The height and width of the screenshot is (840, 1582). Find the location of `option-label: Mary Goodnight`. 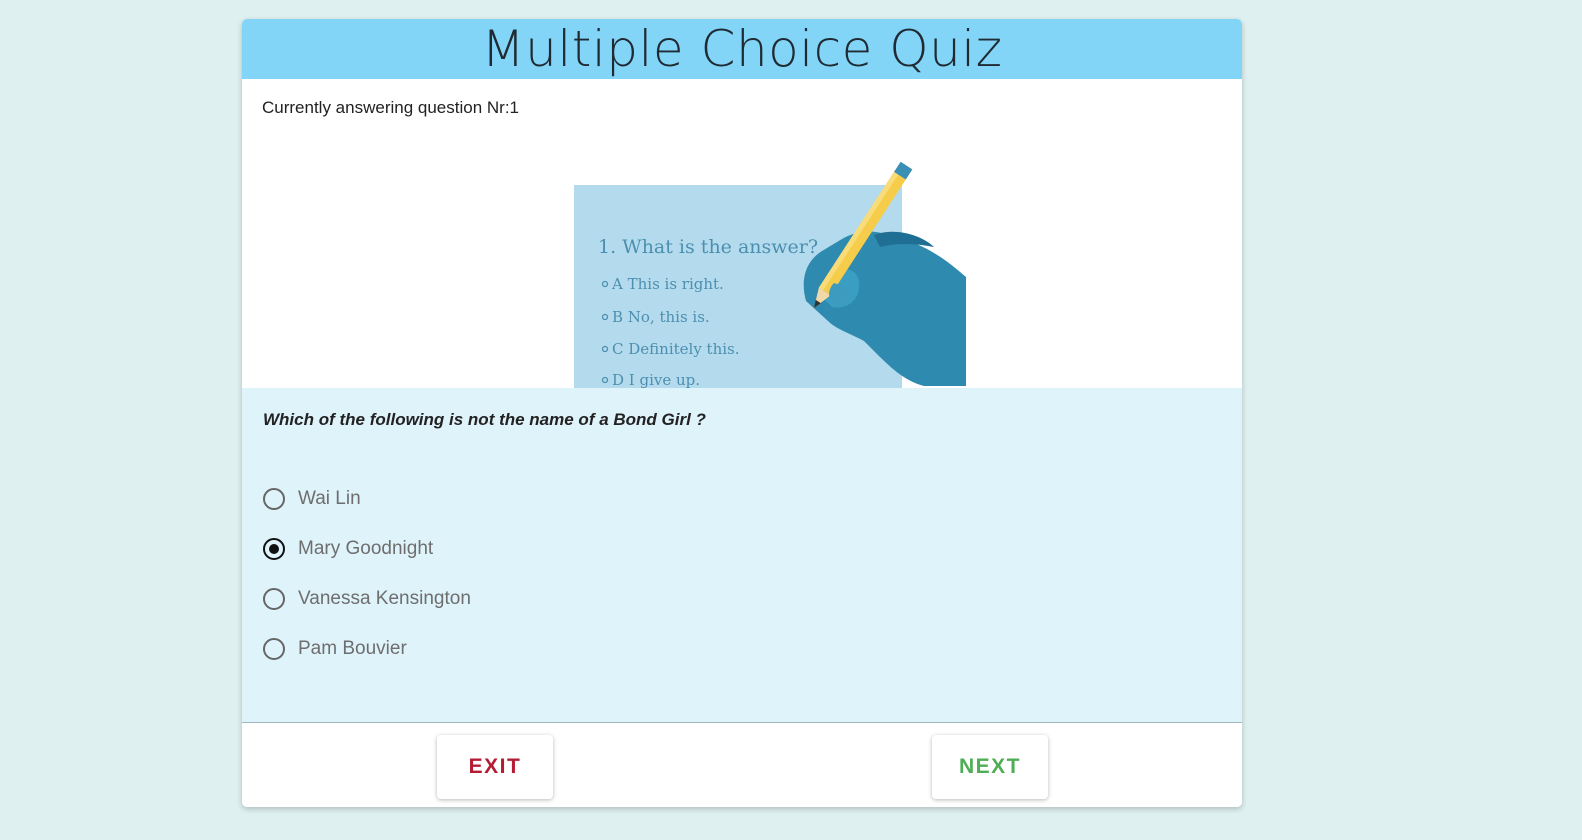

option-label: Mary Goodnight is located at coordinates (366, 548).